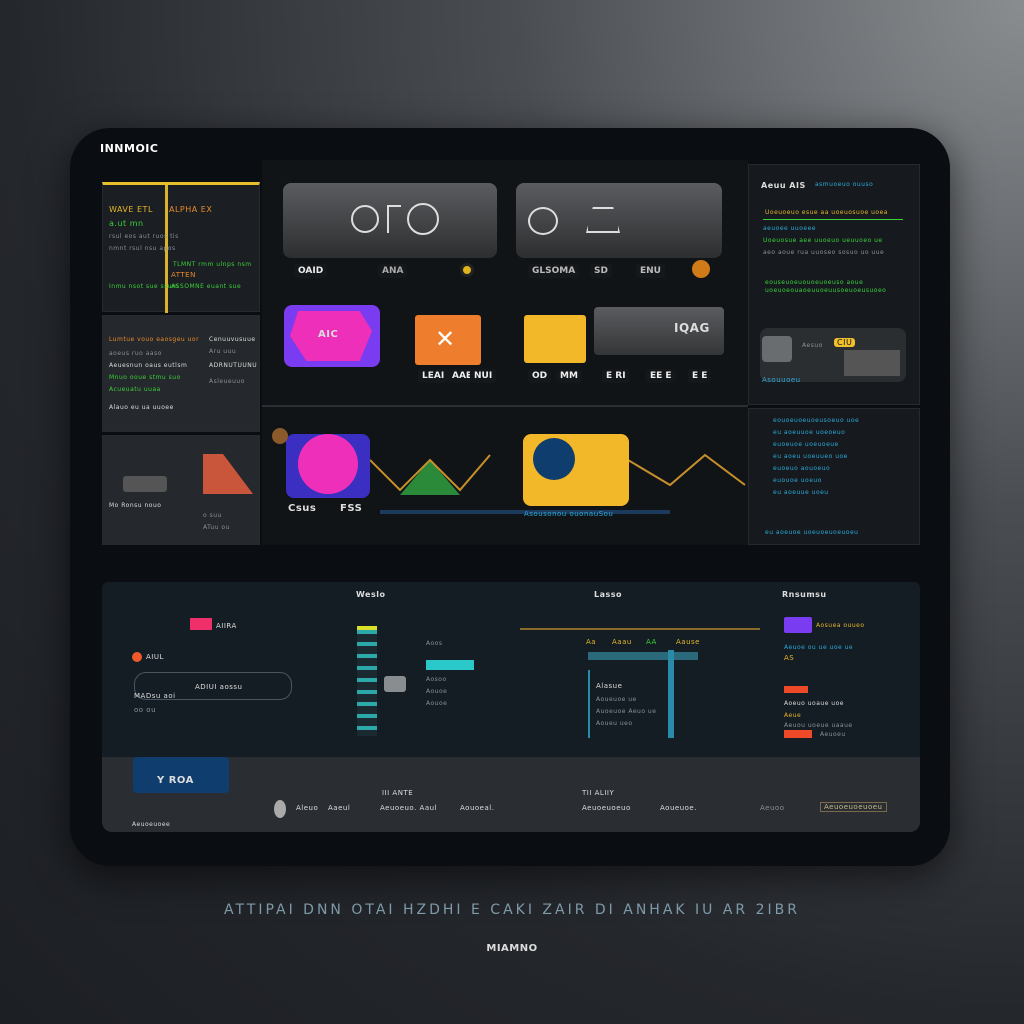 The image size is (1024, 1024). What do you see at coordinates (311, 271) in the screenshot?
I see `card1-button: OAID` at bounding box center [311, 271].